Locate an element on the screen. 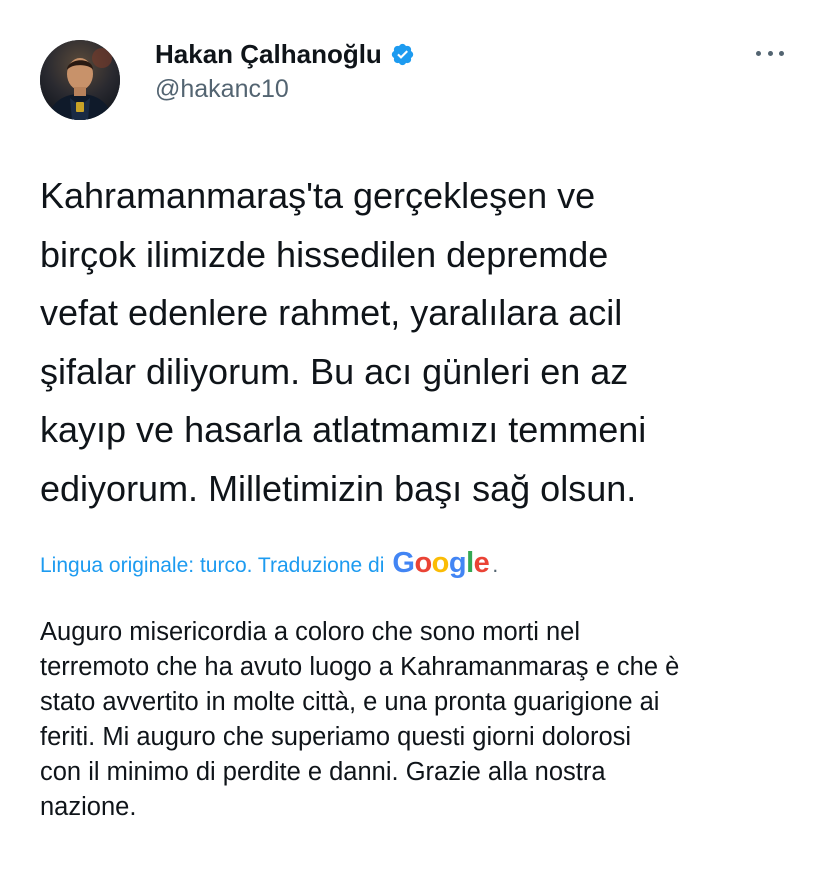  author-handle: @hakanc10 is located at coordinates (222, 89).